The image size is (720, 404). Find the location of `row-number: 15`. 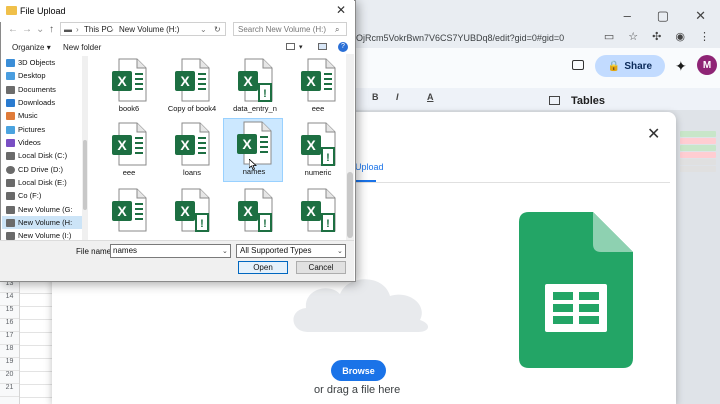

row-number: 15 is located at coordinates (9, 312).